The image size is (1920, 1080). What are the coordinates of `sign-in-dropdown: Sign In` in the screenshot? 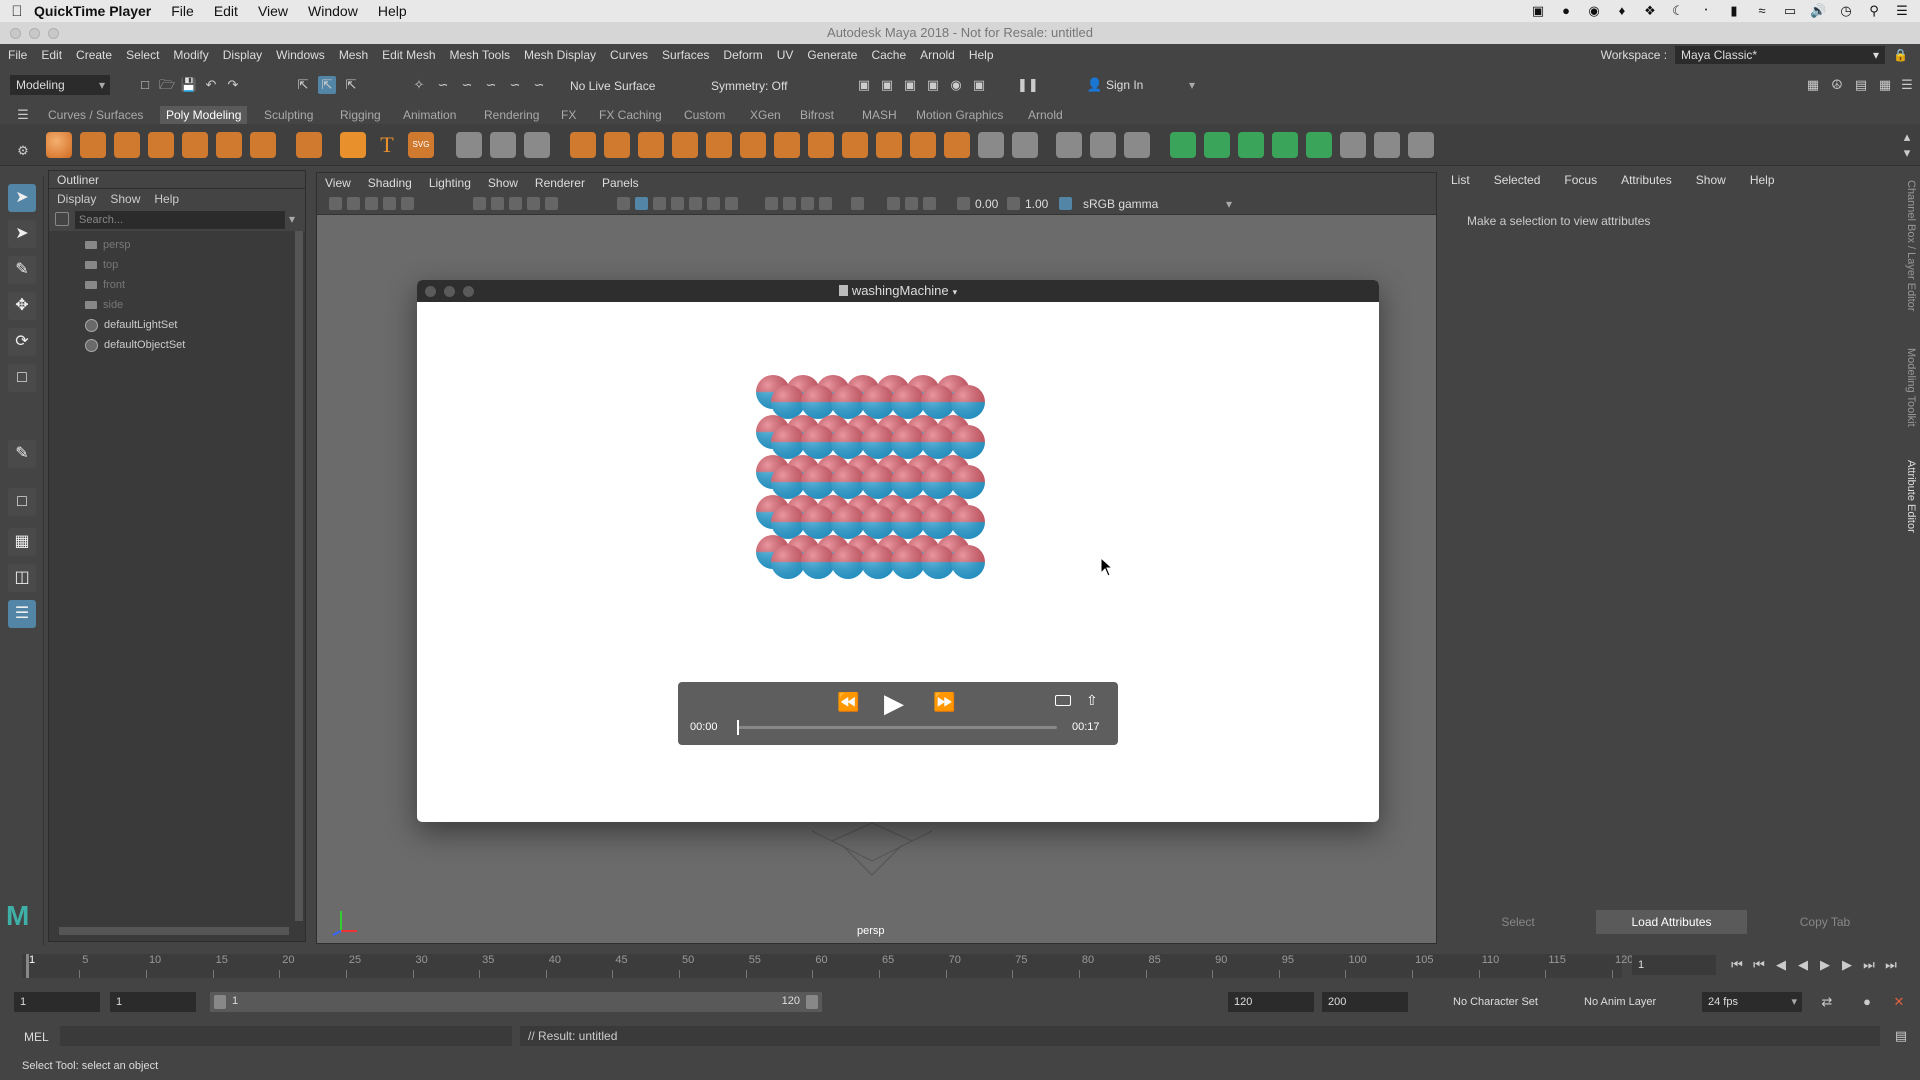 It's located at (1150, 85).